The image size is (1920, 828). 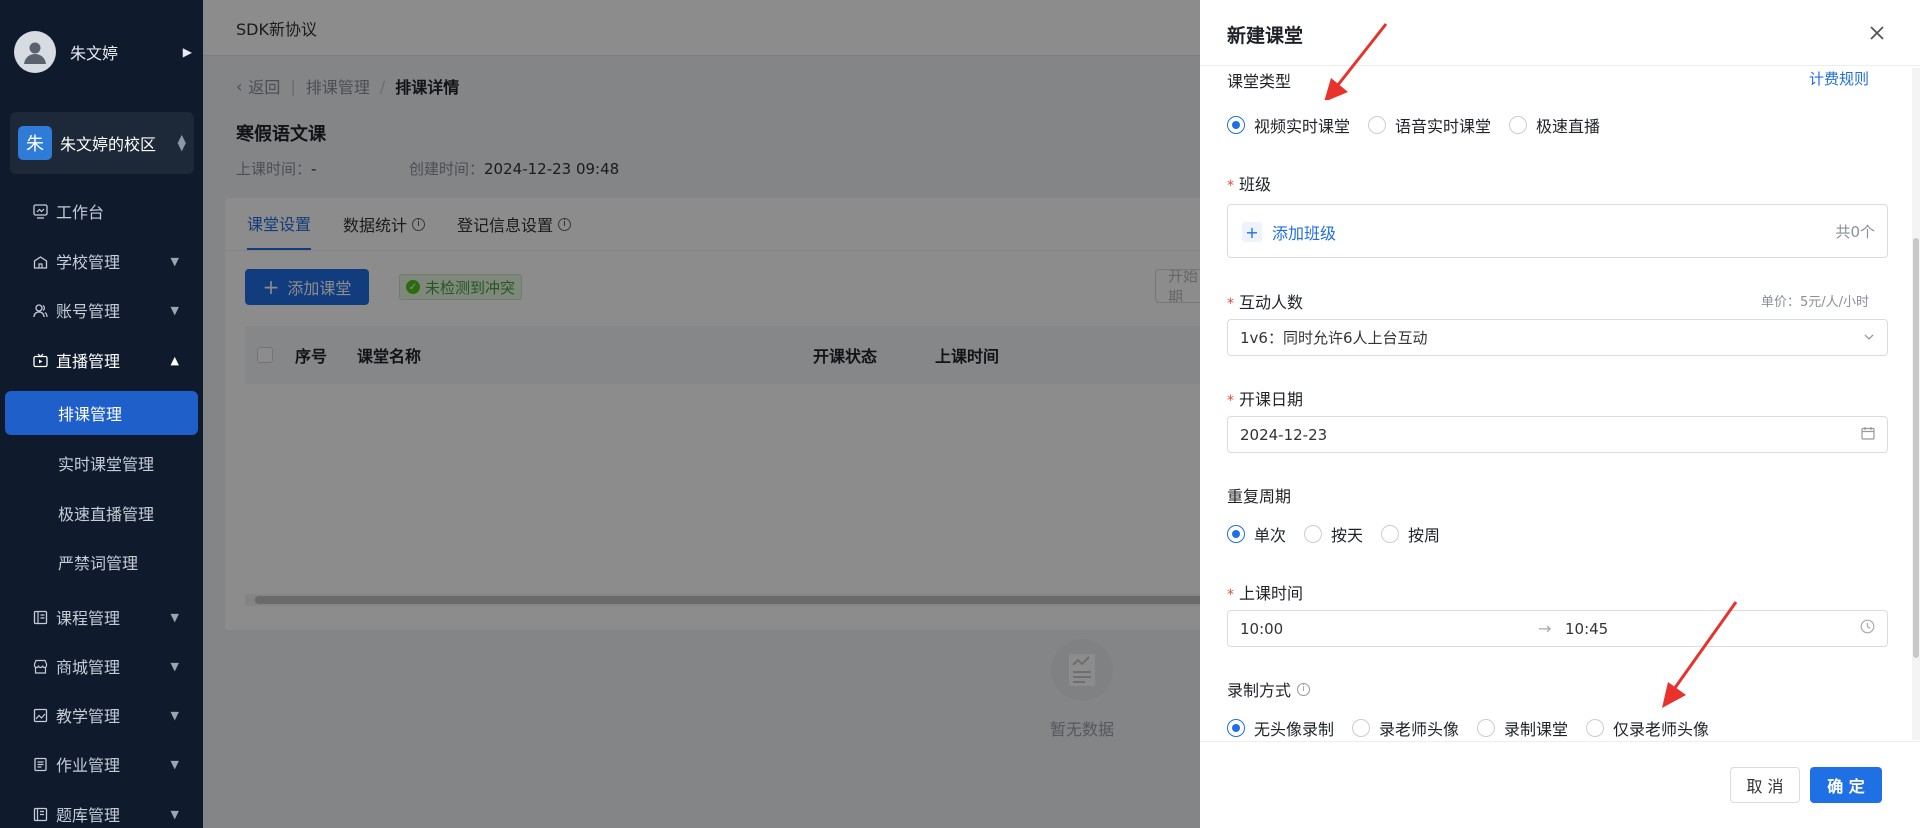 I want to click on radio-fast-live: 极速直播, so click(x=1554, y=125).